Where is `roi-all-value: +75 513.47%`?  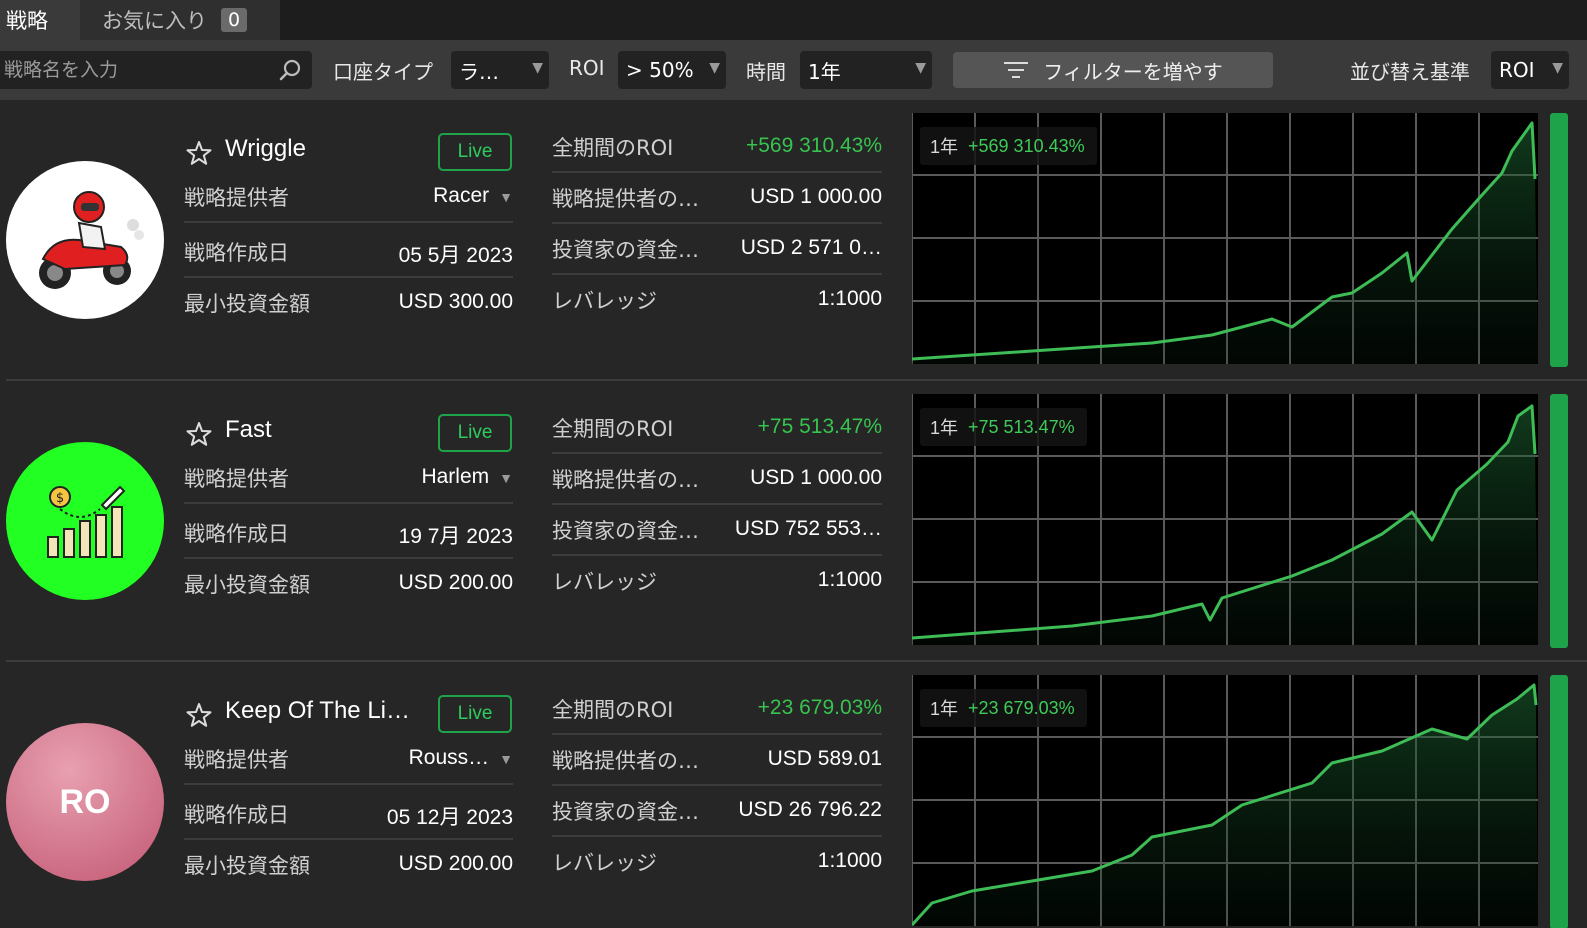 roi-all-value: +75 513.47% is located at coordinates (819, 426).